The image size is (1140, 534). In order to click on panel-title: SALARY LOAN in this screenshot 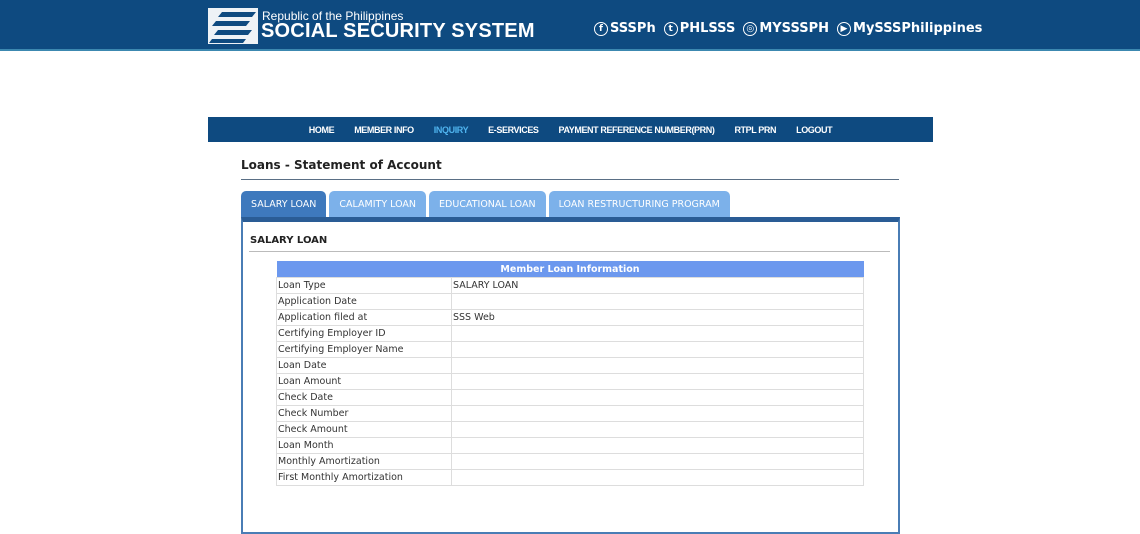, I will do `click(289, 240)`.